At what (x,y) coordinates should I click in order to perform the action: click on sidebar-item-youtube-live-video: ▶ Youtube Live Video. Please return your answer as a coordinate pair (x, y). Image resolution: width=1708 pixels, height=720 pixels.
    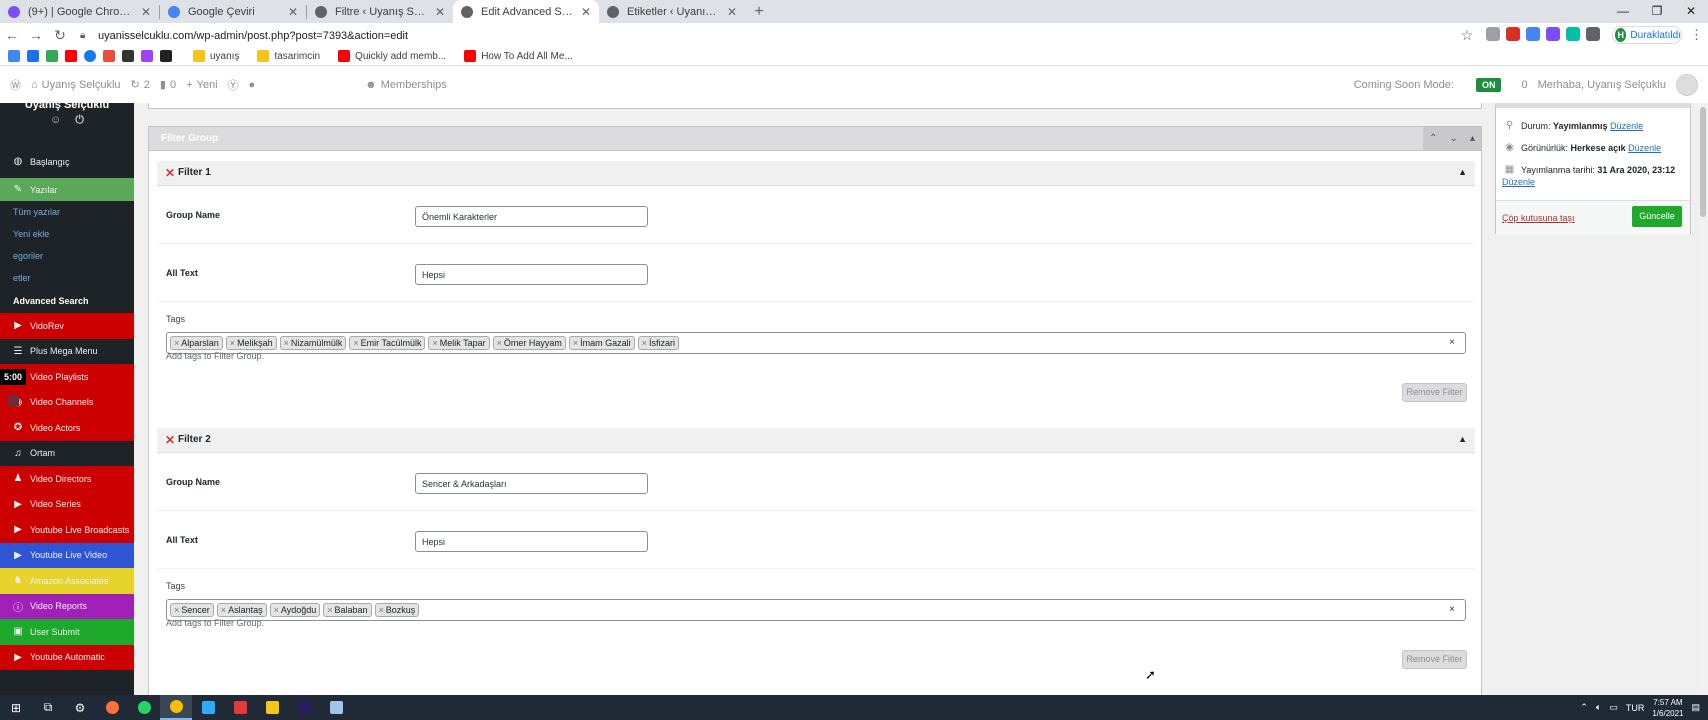
    Looking at the image, I should click on (67, 555).